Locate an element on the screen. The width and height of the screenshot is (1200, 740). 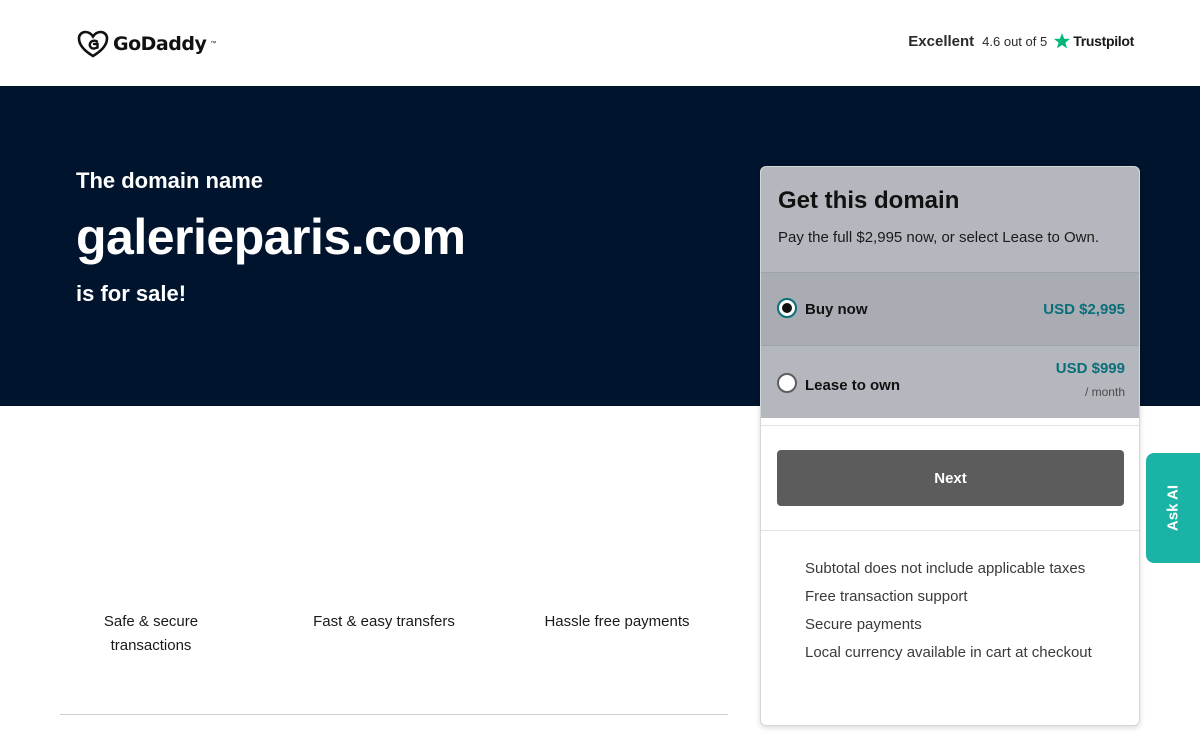
trustpilot-logo: Trustpilot is located at coordinates (1093, 41).